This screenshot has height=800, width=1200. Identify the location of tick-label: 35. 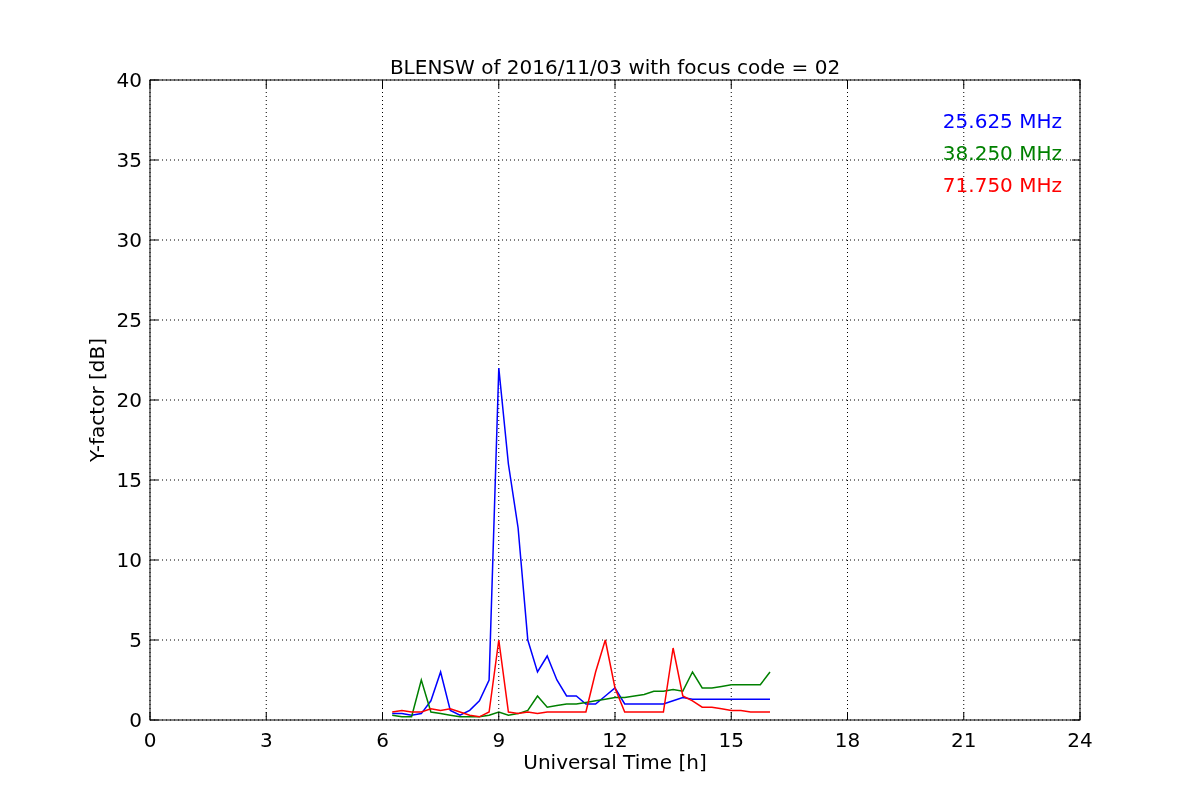
(129, 160).